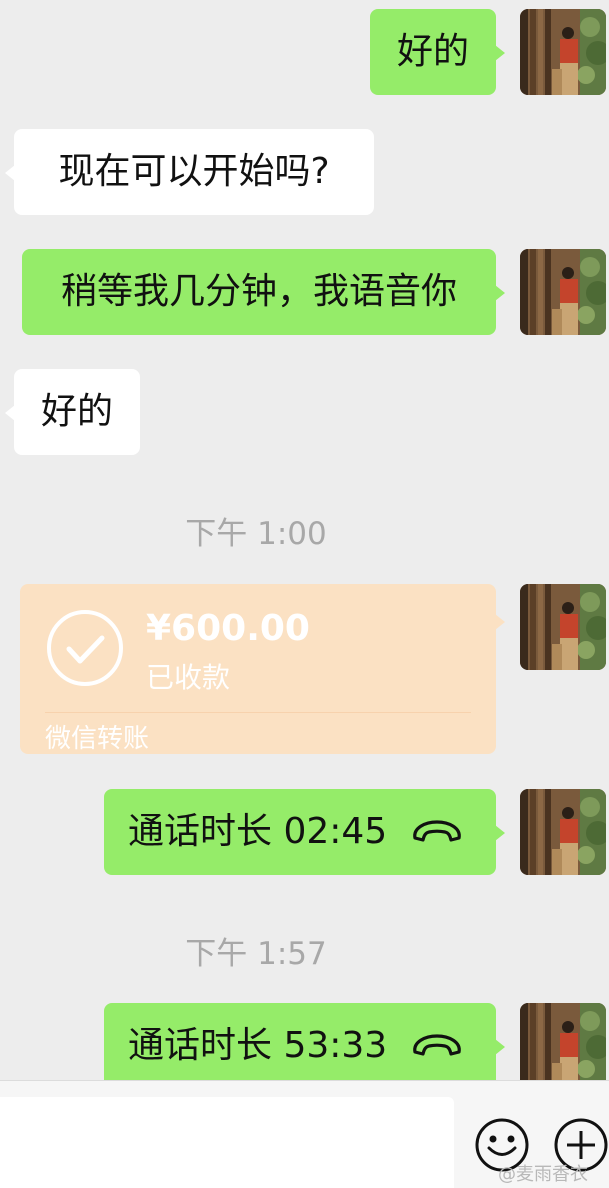 The image size is (609, 1188). I want to click on call-content: 通话时长 02:45, so click(296, 832).